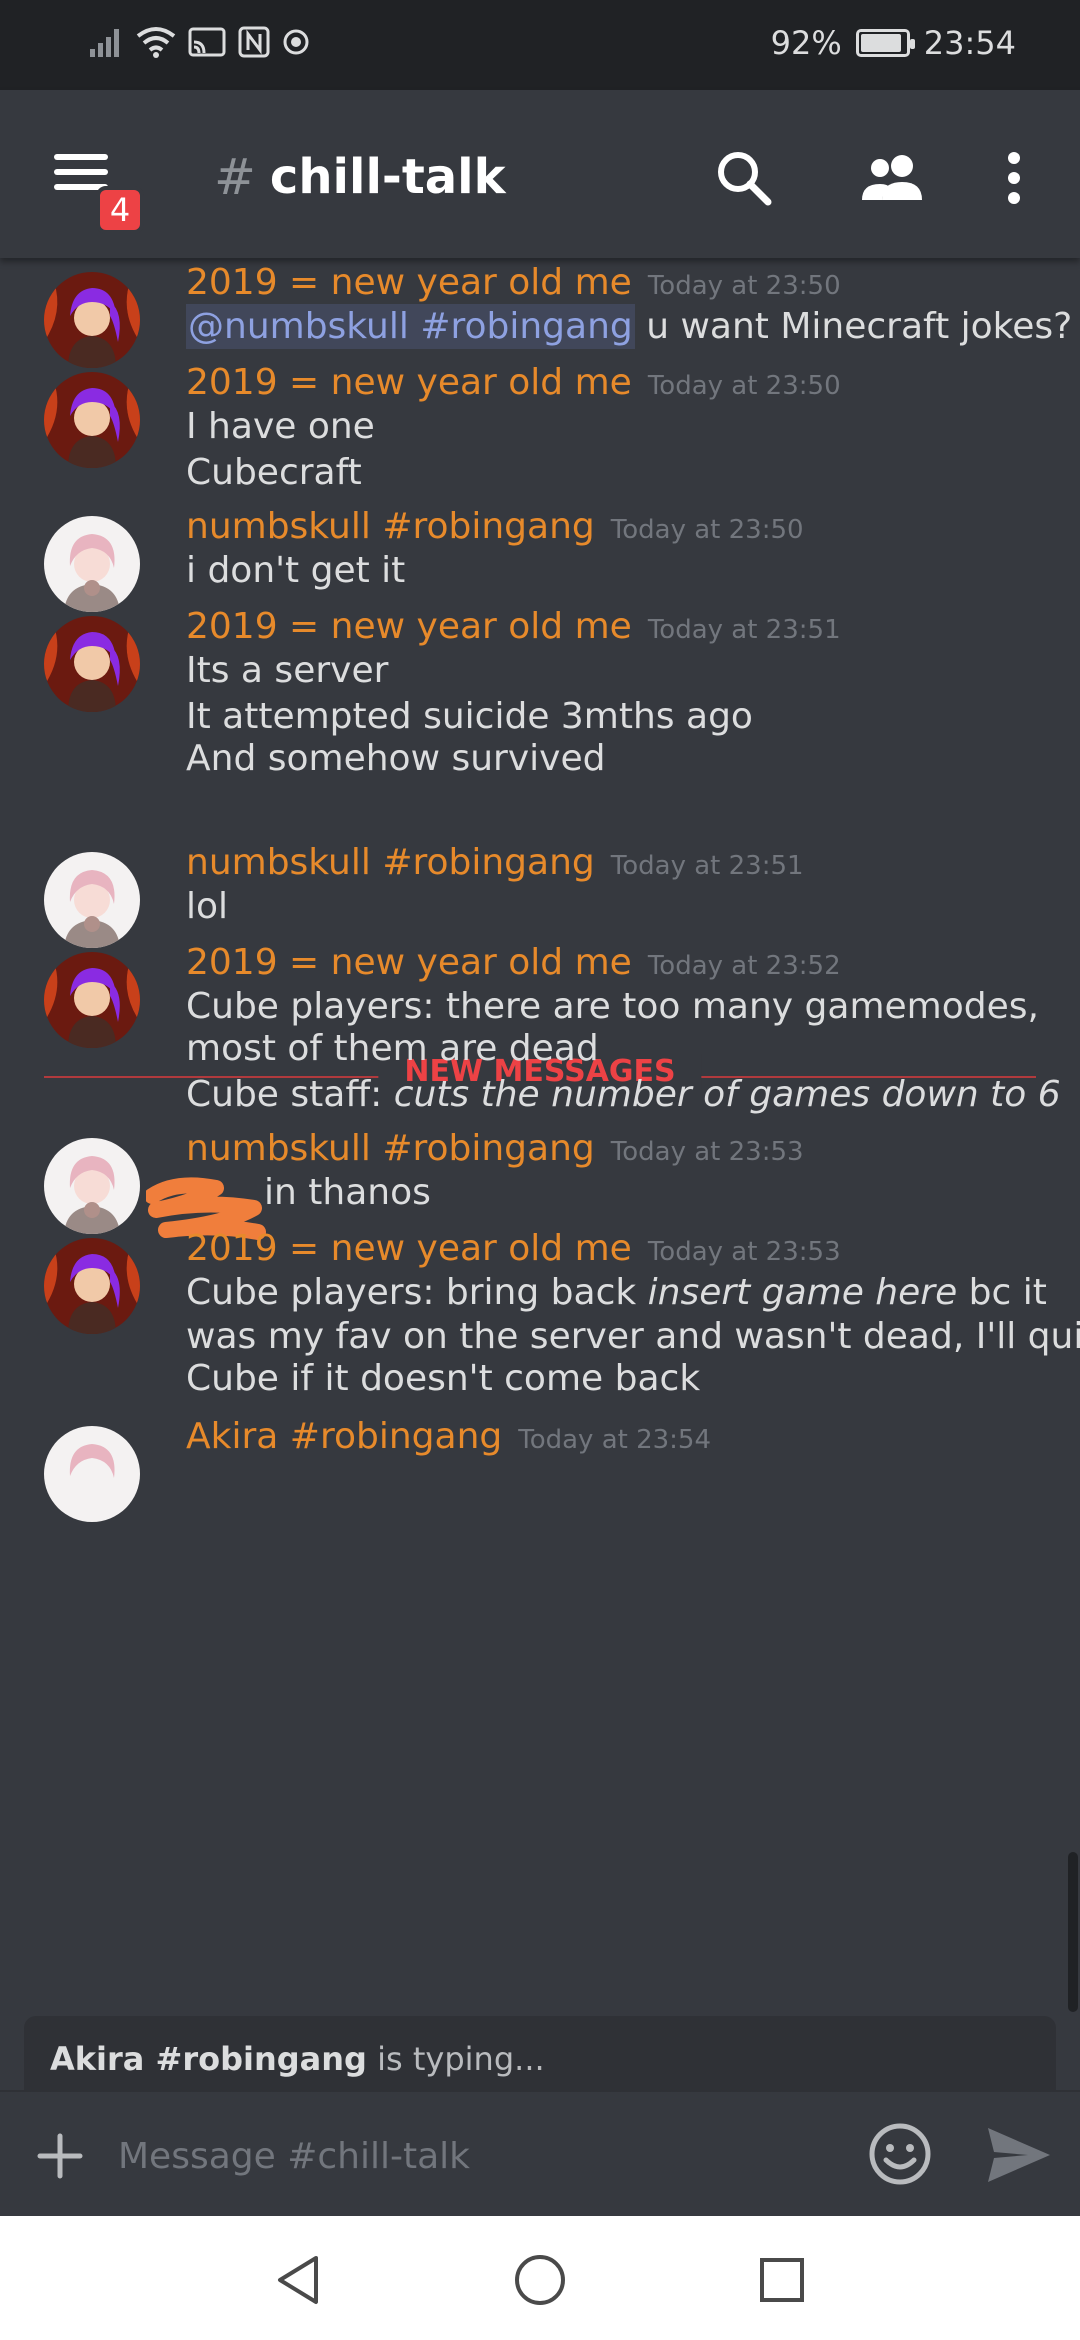 Image resolution: width=1080 pixels, height=2340 pixels. I want to click on status-icons, so click(199, 42).